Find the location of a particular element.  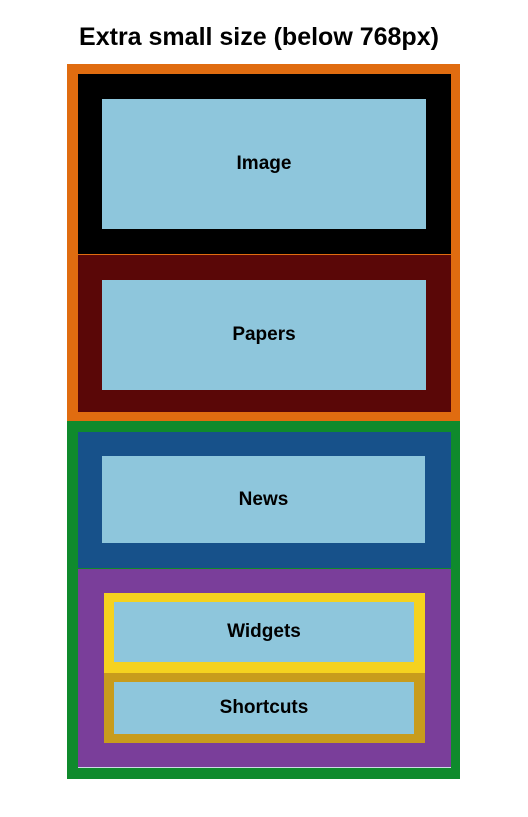

shortcuts-region: Shortcuts is located at coordinates (264, 708).